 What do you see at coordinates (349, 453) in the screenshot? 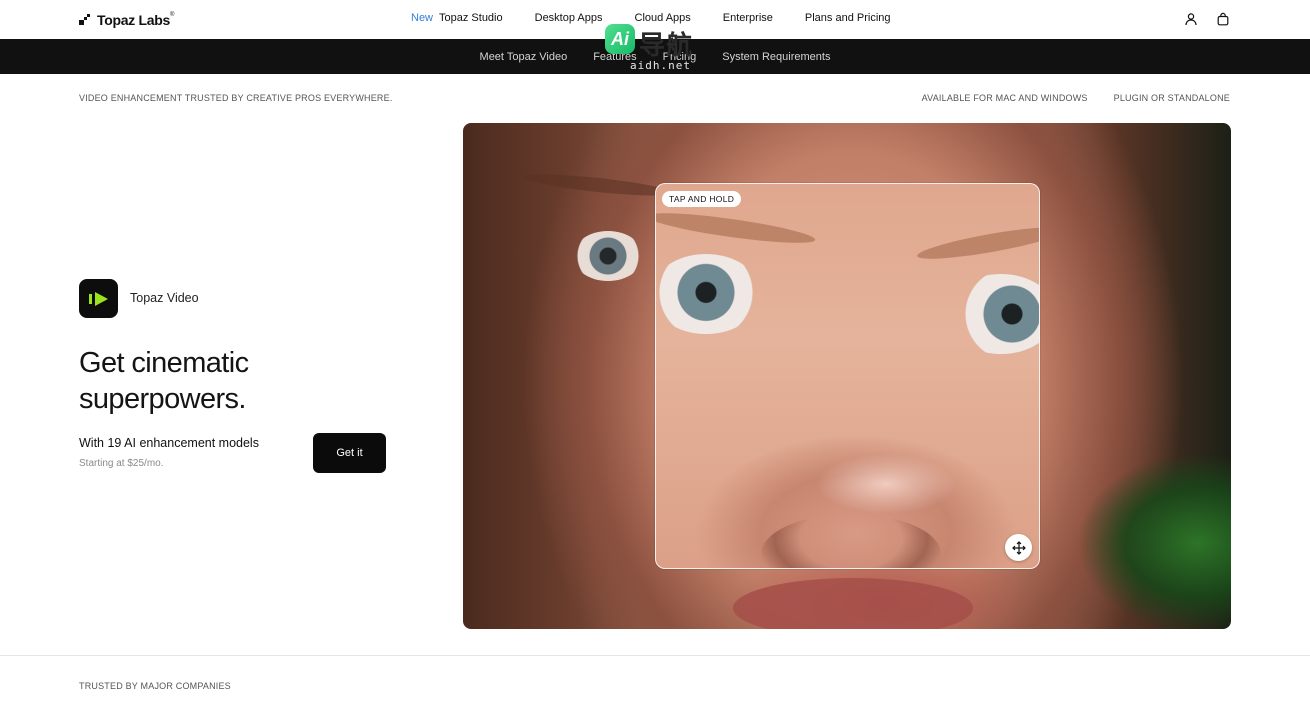
I see `get-it-button: Get it` at bounding box center [349, 453].